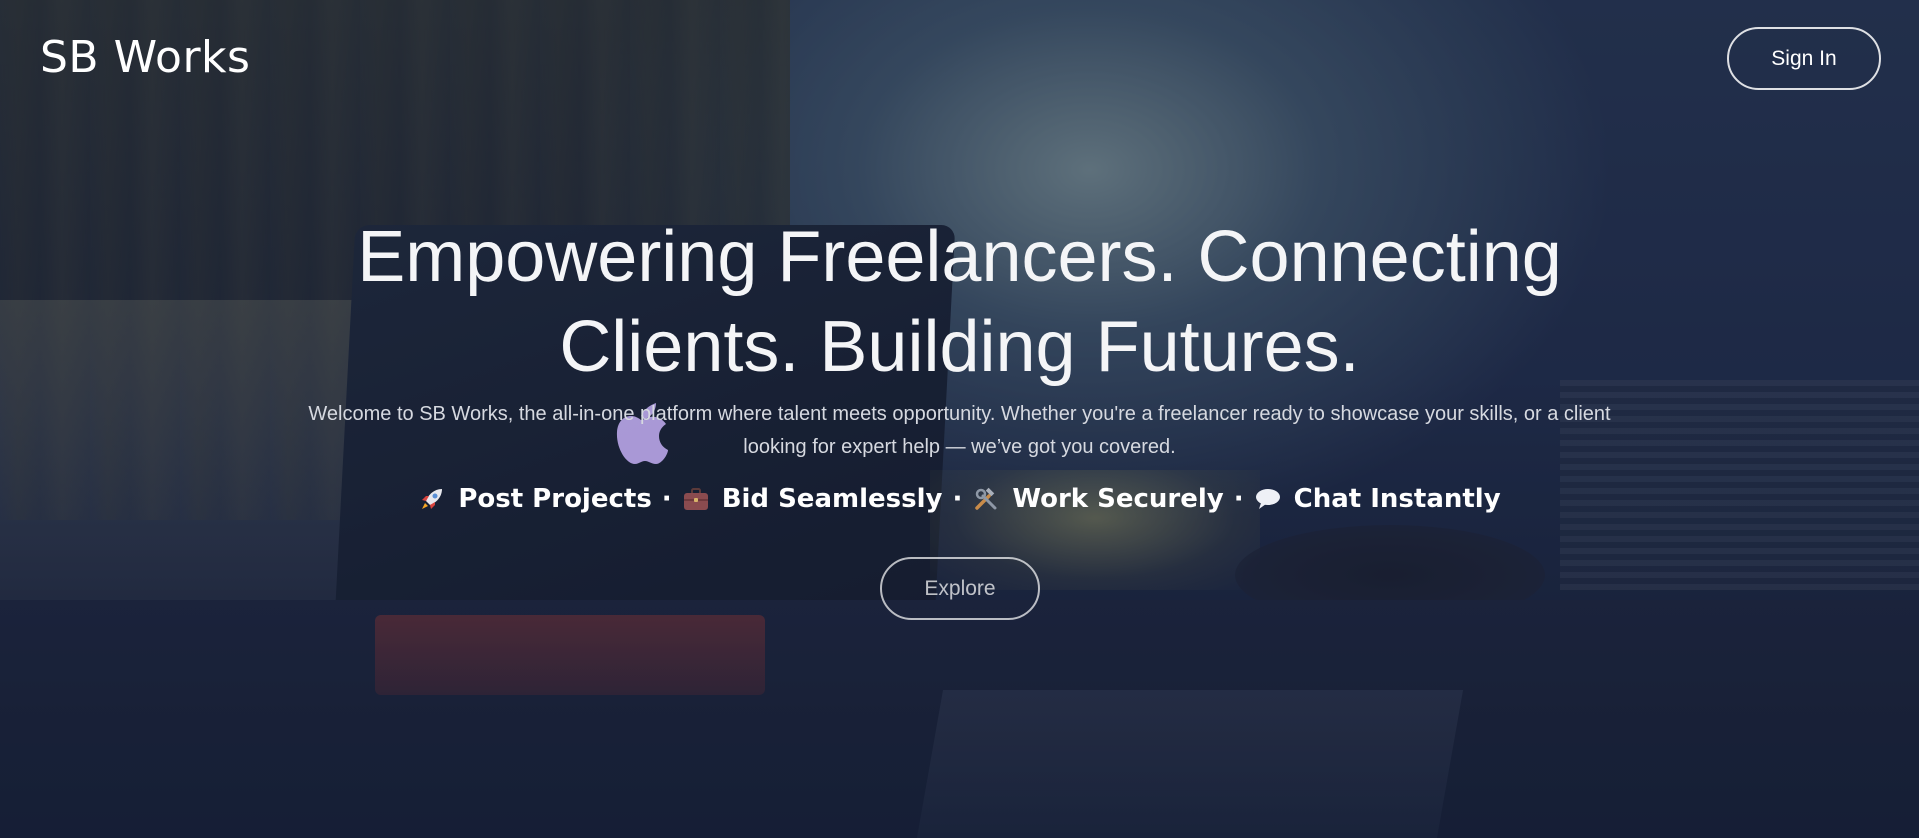  I want to click on feature-post-projects: Post Projects, so click(535, 499).